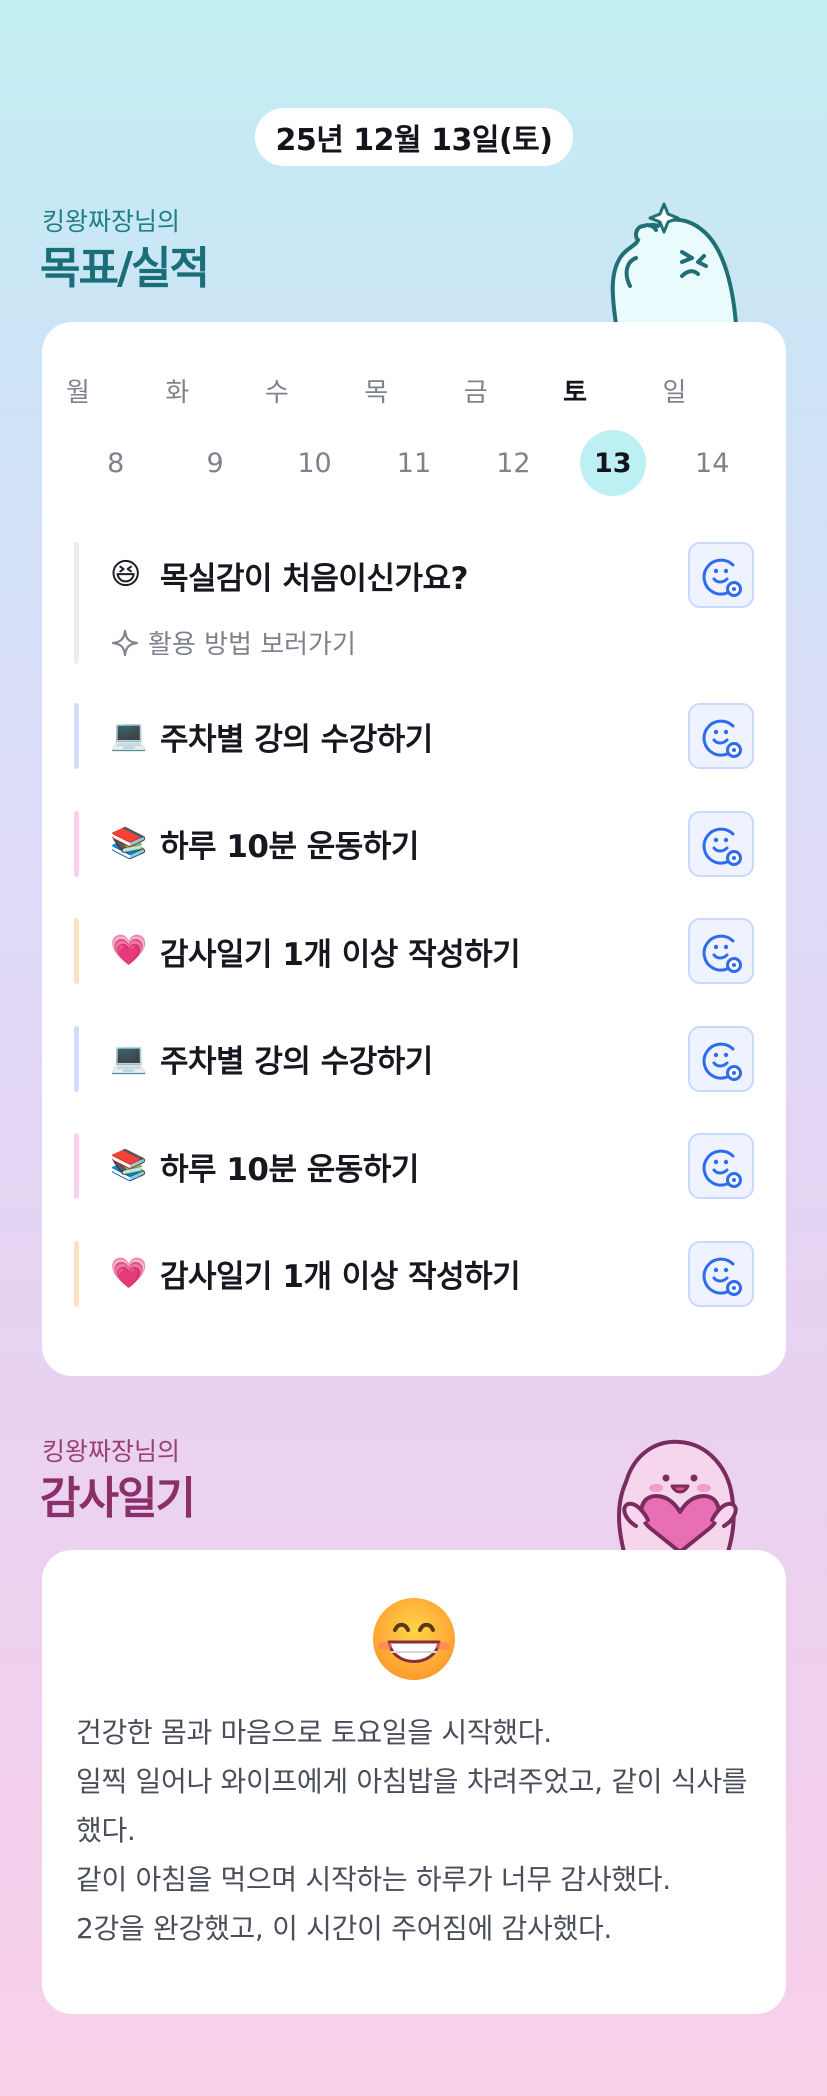  I want to click on date-pill: 25년 12월 13일(토), so click(414, 137).